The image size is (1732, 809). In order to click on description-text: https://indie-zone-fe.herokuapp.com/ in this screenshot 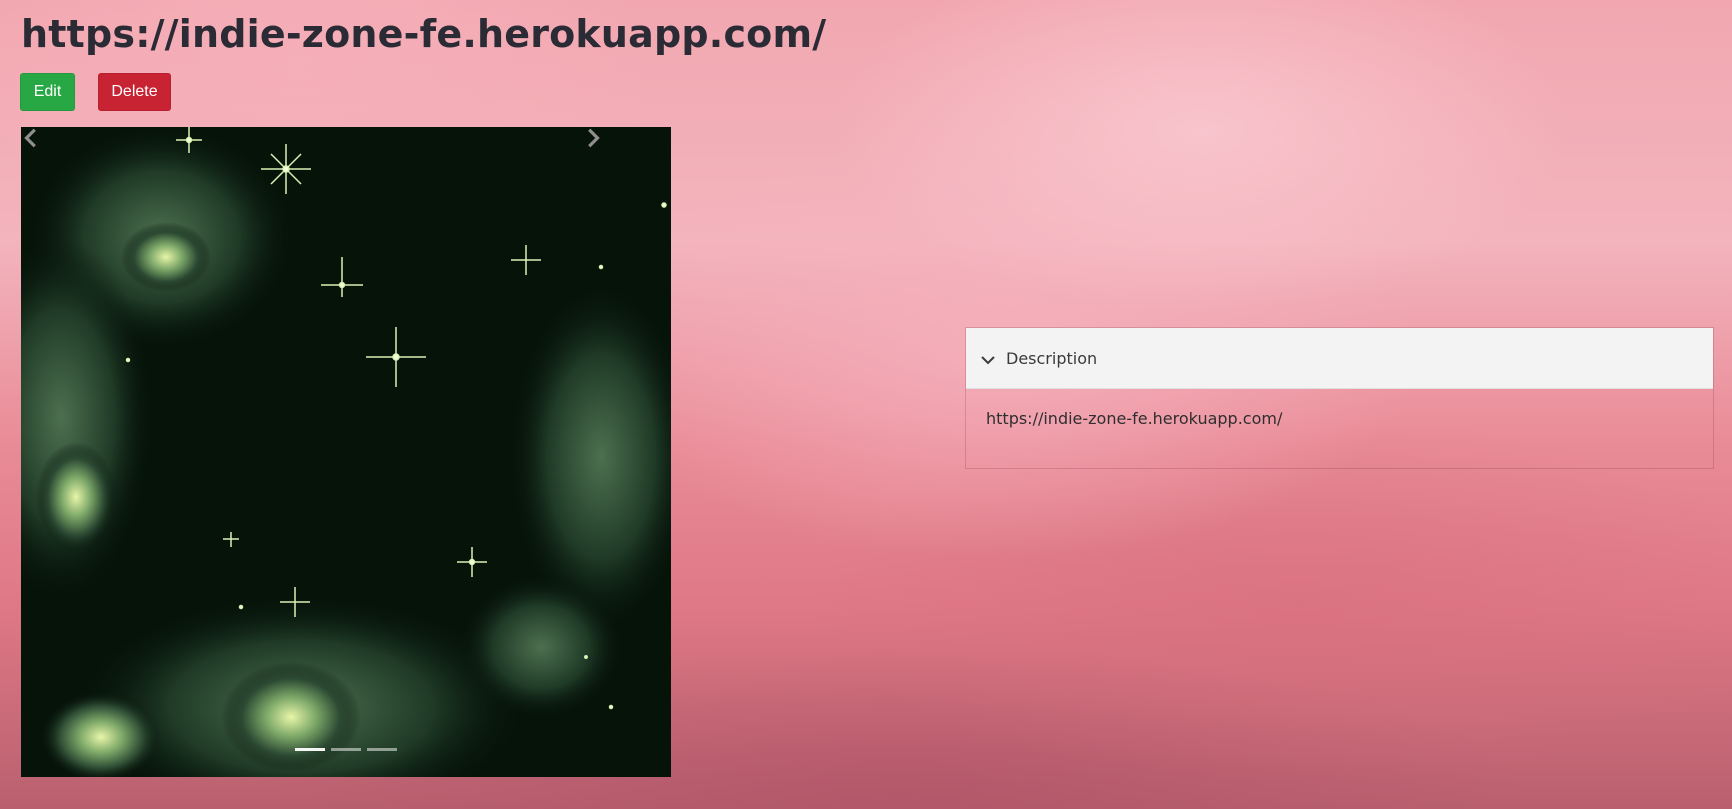, I will do `click(1134, 418)`.